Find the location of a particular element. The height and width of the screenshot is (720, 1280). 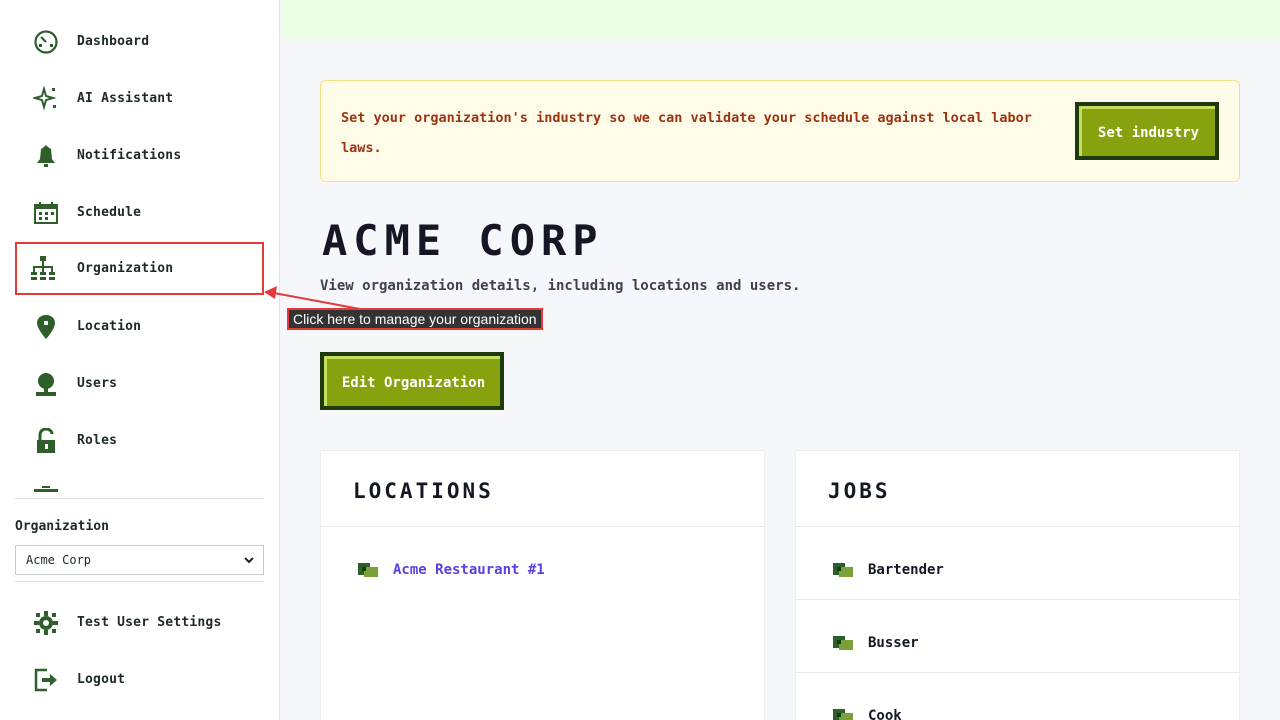

edit-organization-button-label: Edit Organization is located at coordinates (412, 381).